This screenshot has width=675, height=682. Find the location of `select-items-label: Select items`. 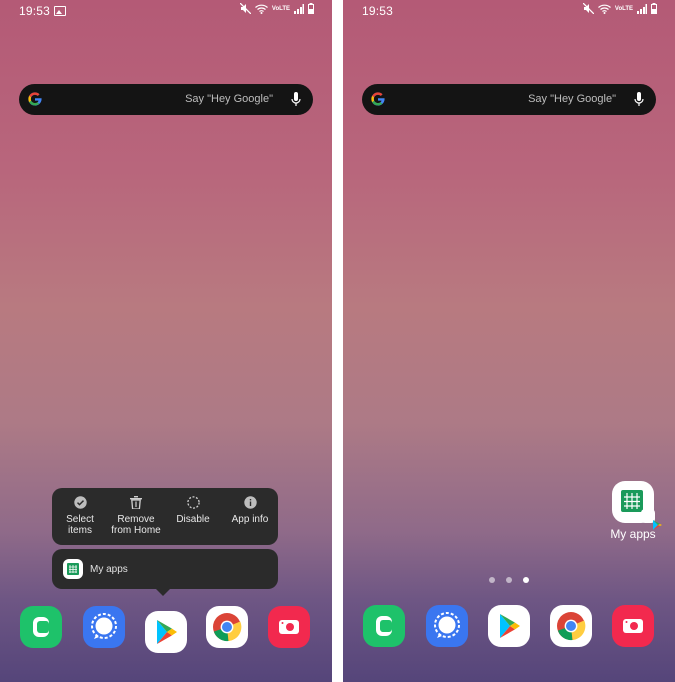

select-items-label: Select items is located at coordinates (80, 525).